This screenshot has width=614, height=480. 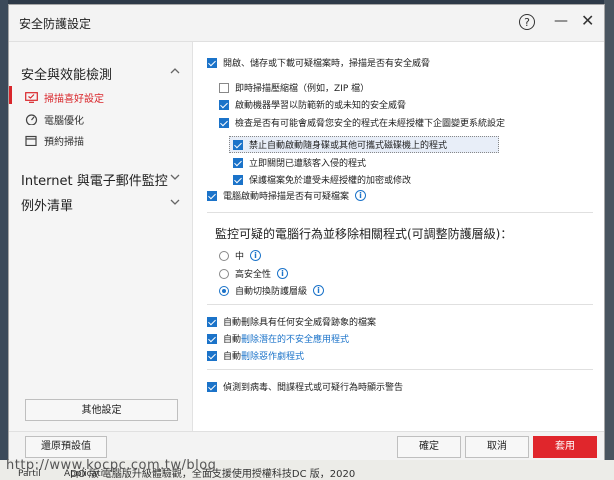 I want to click on option-label: 中, so click(x=240, y=257).